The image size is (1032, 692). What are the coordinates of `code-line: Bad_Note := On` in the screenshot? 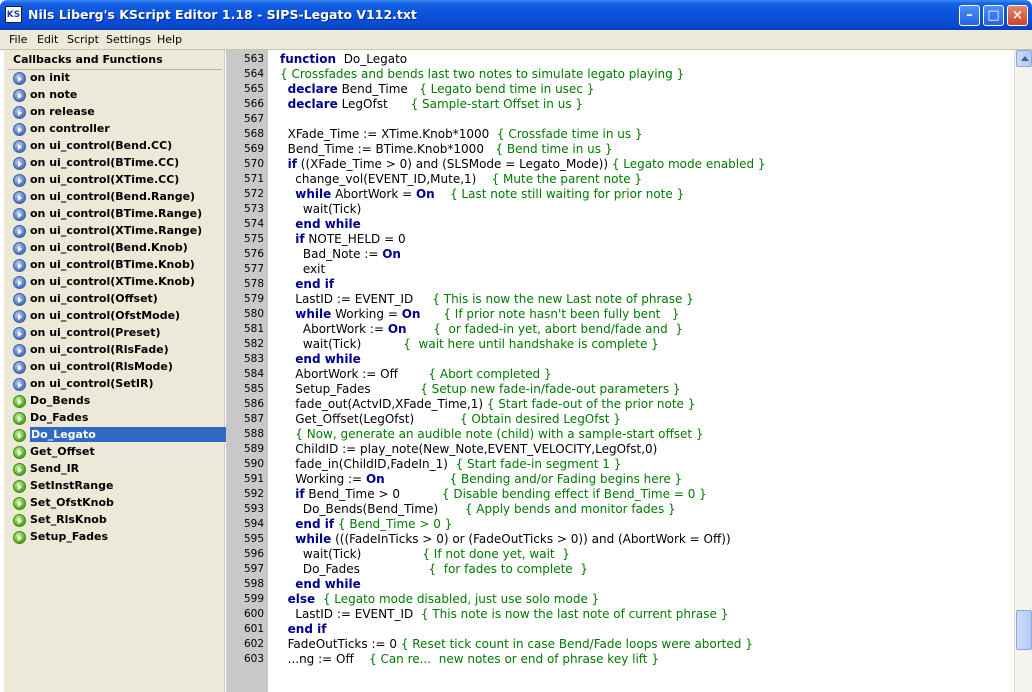 It's located at (523, 254).